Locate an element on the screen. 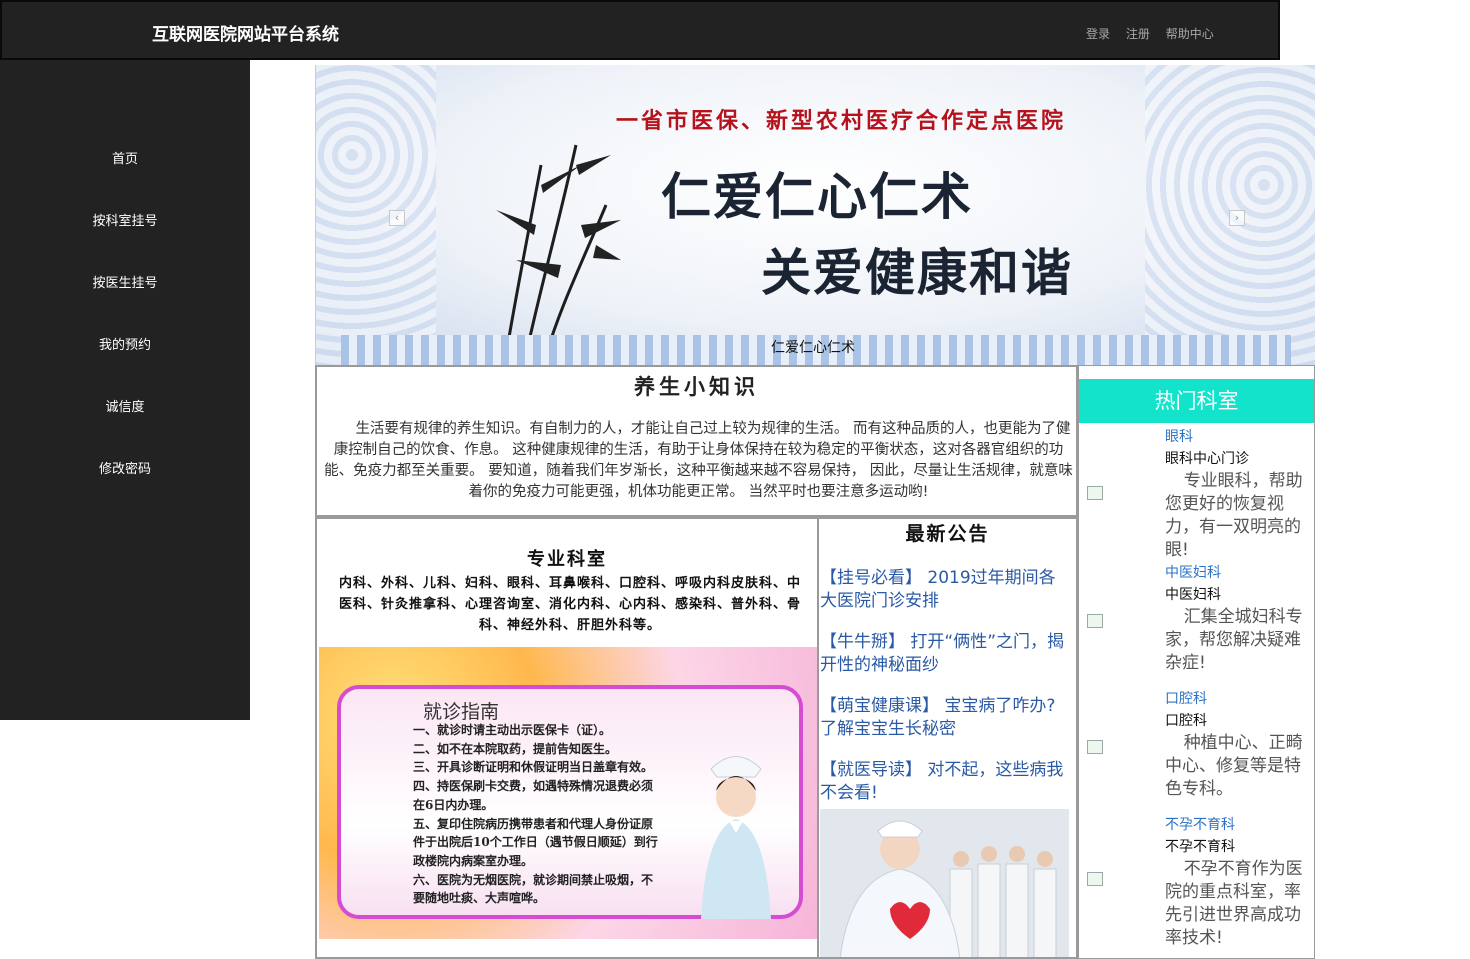 The image size is (1470, 959). sidebar-item-home: 首页 is located at coordinates (125, 157).